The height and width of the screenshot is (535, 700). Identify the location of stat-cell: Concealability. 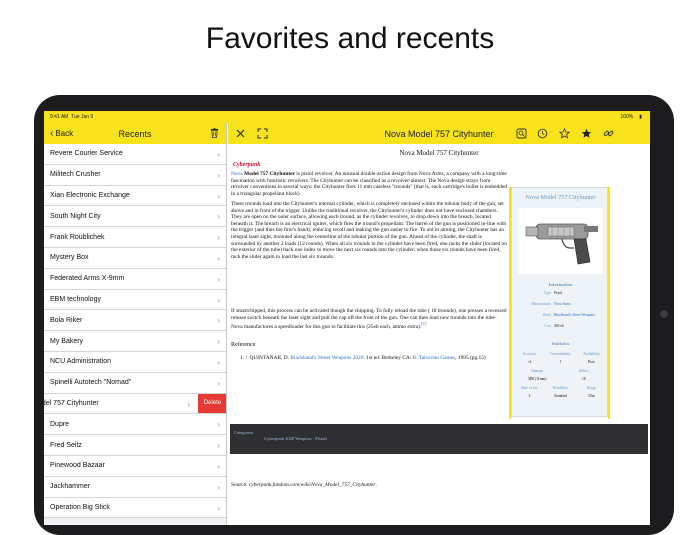
(560, 354).